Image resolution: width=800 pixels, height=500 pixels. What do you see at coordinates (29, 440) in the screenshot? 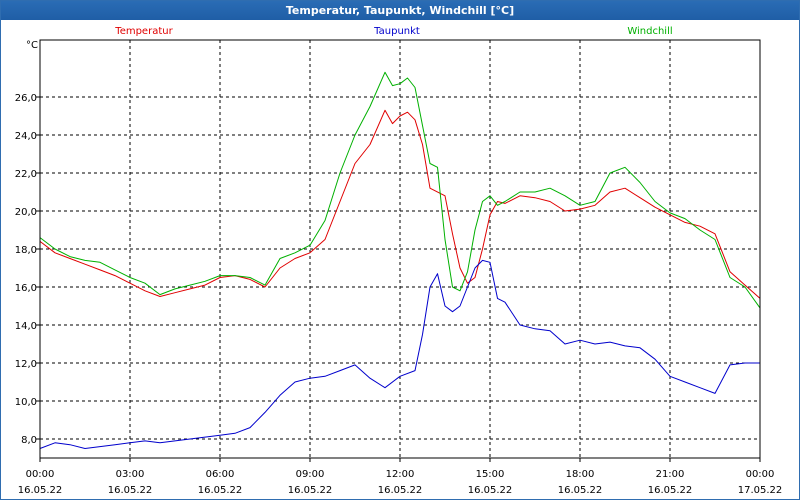
I see `y-tick-label: 8,0` at bounding box center [29, 440].